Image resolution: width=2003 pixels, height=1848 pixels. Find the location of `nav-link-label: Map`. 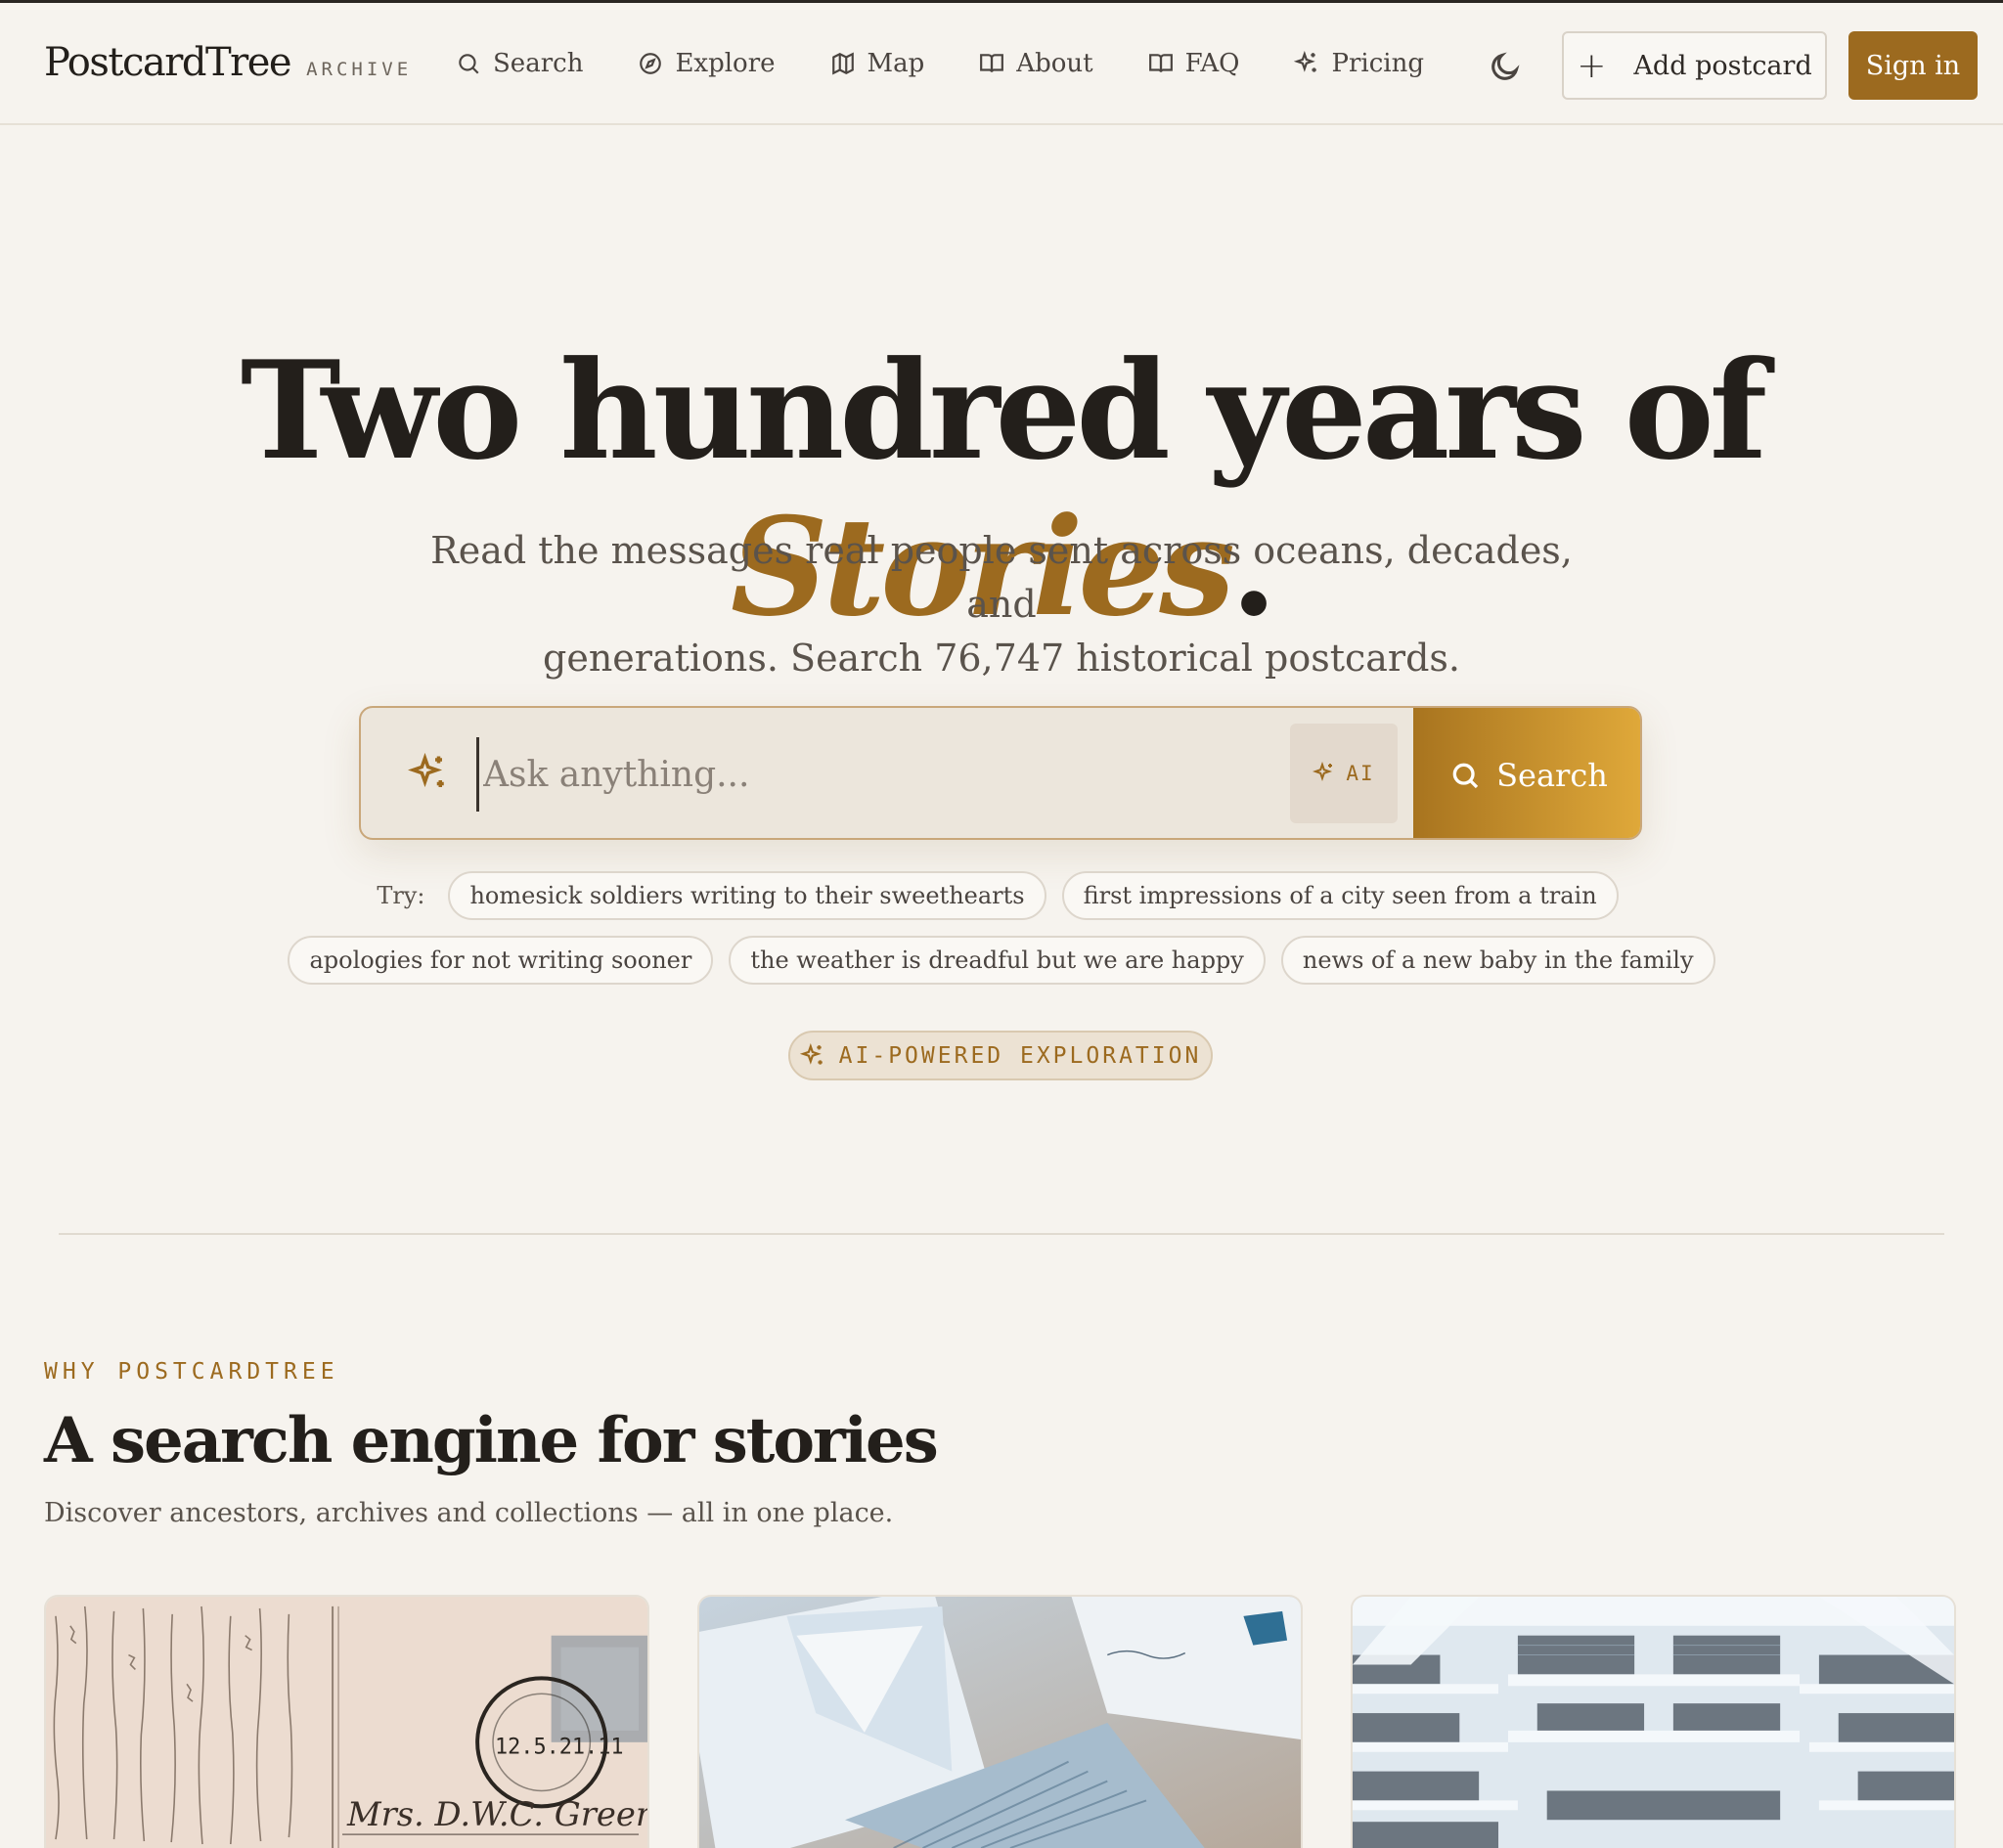

nav-link-label: Map is located at coordinates (896, 63).